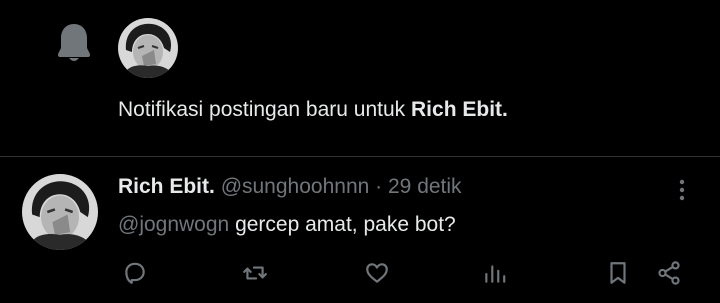  What do you see at coordinates (295, 186) in the screenshot?
I see `author-handle: @sunghoohnnn` at bounding box center [295, 186].